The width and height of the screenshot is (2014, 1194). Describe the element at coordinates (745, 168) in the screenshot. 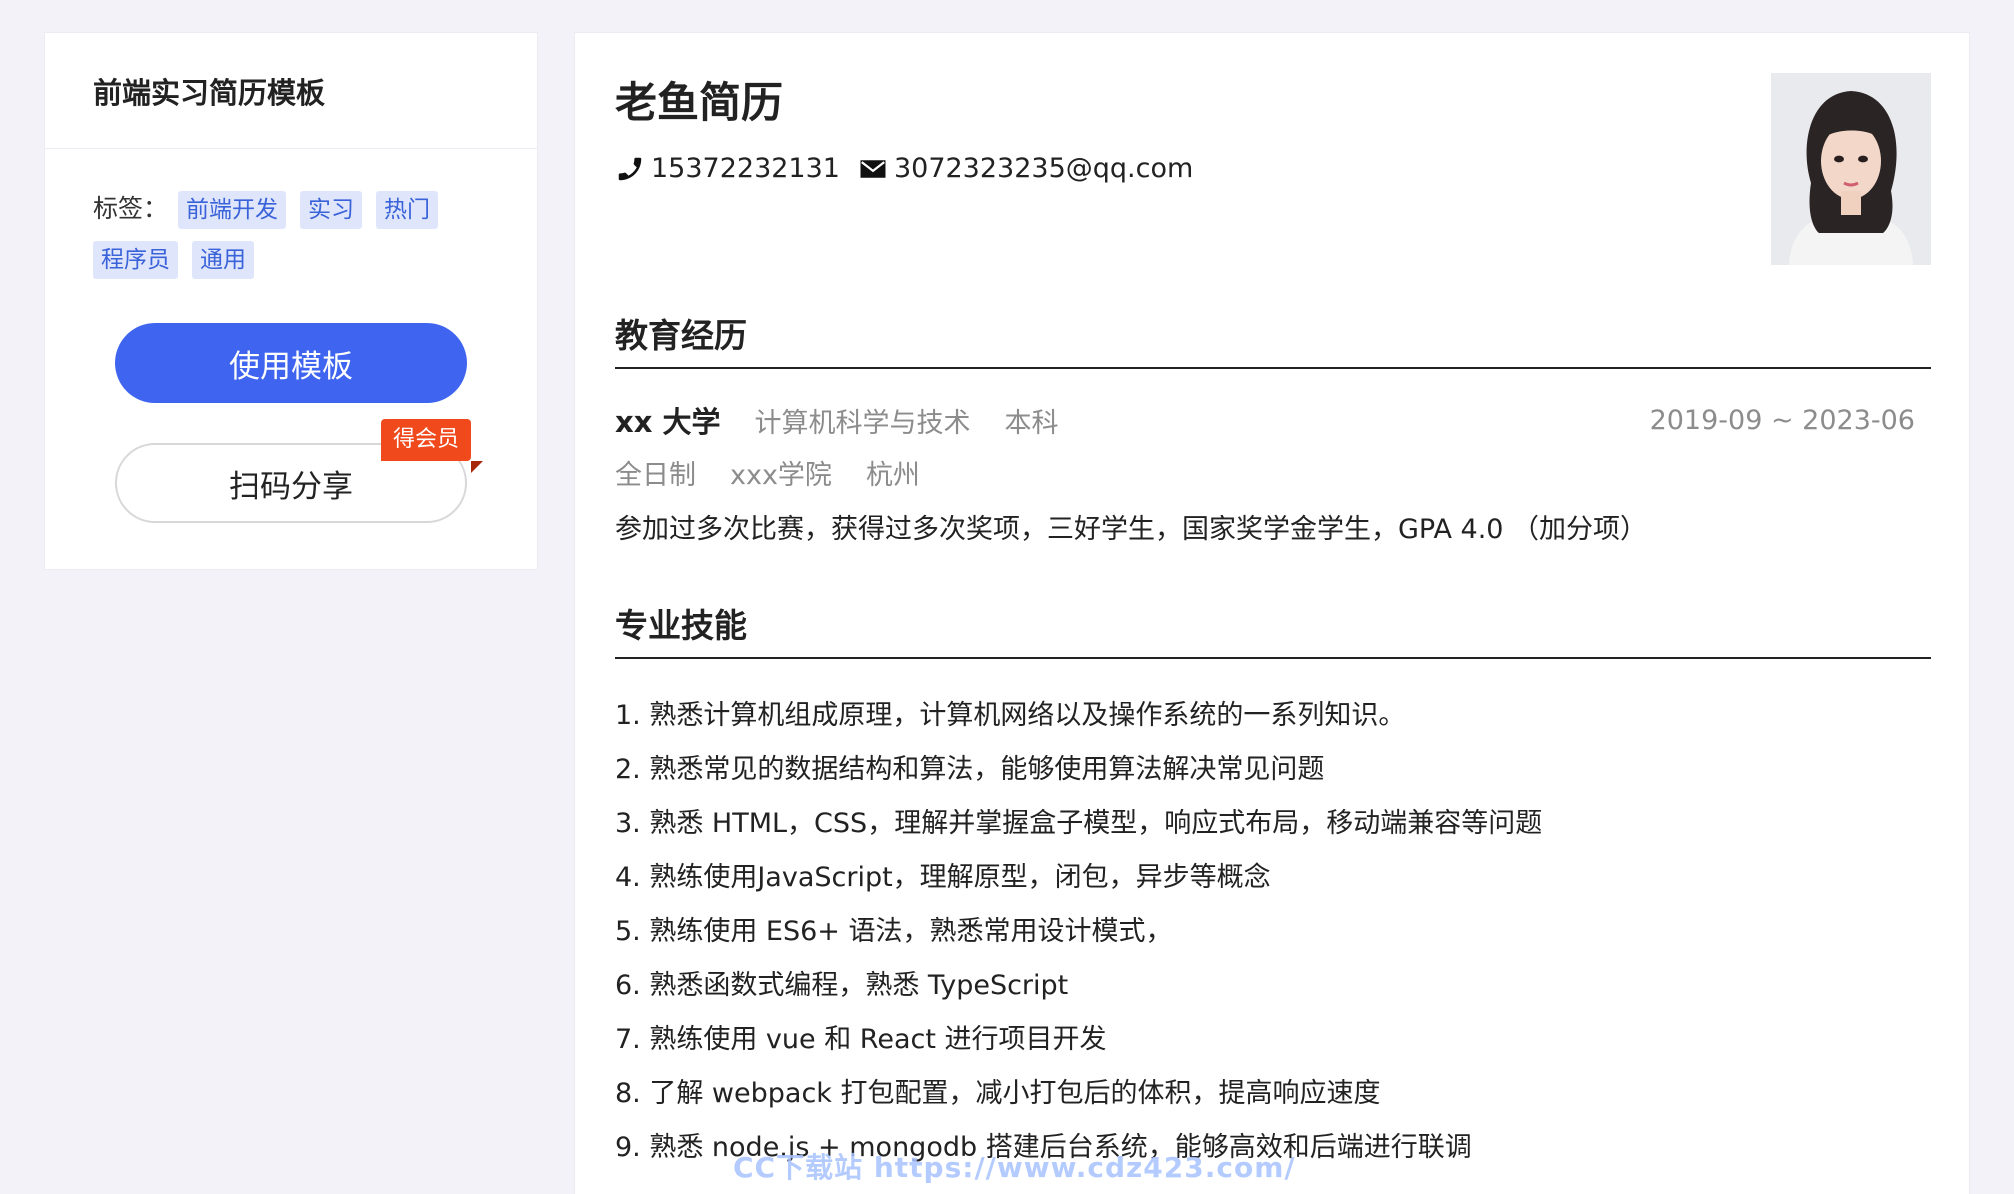

I see `phone-number: 15372232131` at that location.